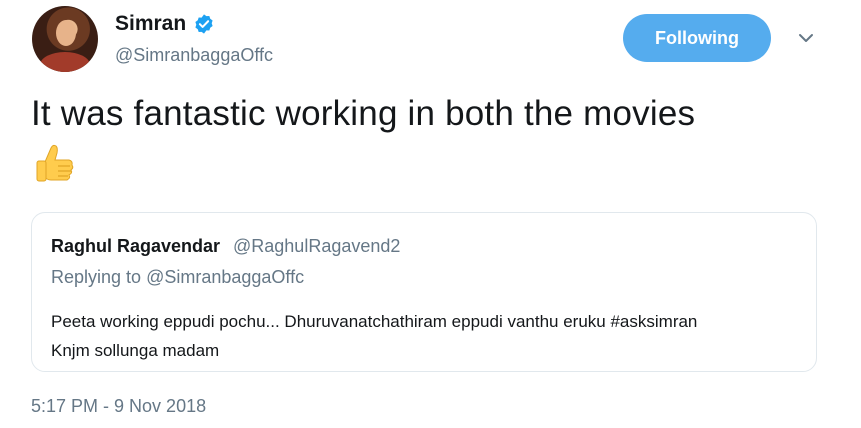 The height and width of the screenshot is (428, 861). Describe the element at coordinates (204, 24) in the screenshot. I see `verified-badge-icon` at that location.